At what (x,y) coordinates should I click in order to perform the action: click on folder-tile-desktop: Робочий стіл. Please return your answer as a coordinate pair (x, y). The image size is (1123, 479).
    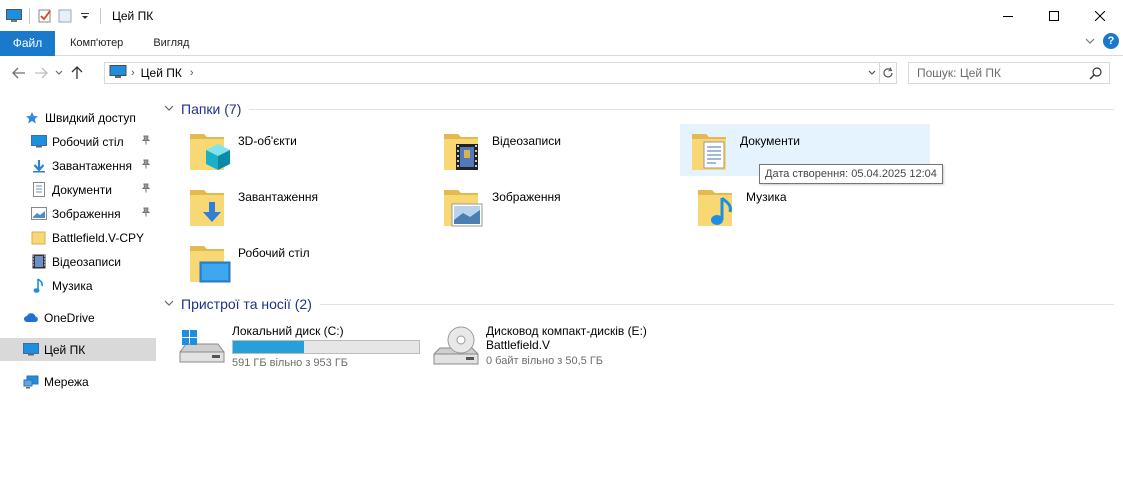
    Looking at the image, I should click on (303, 262).